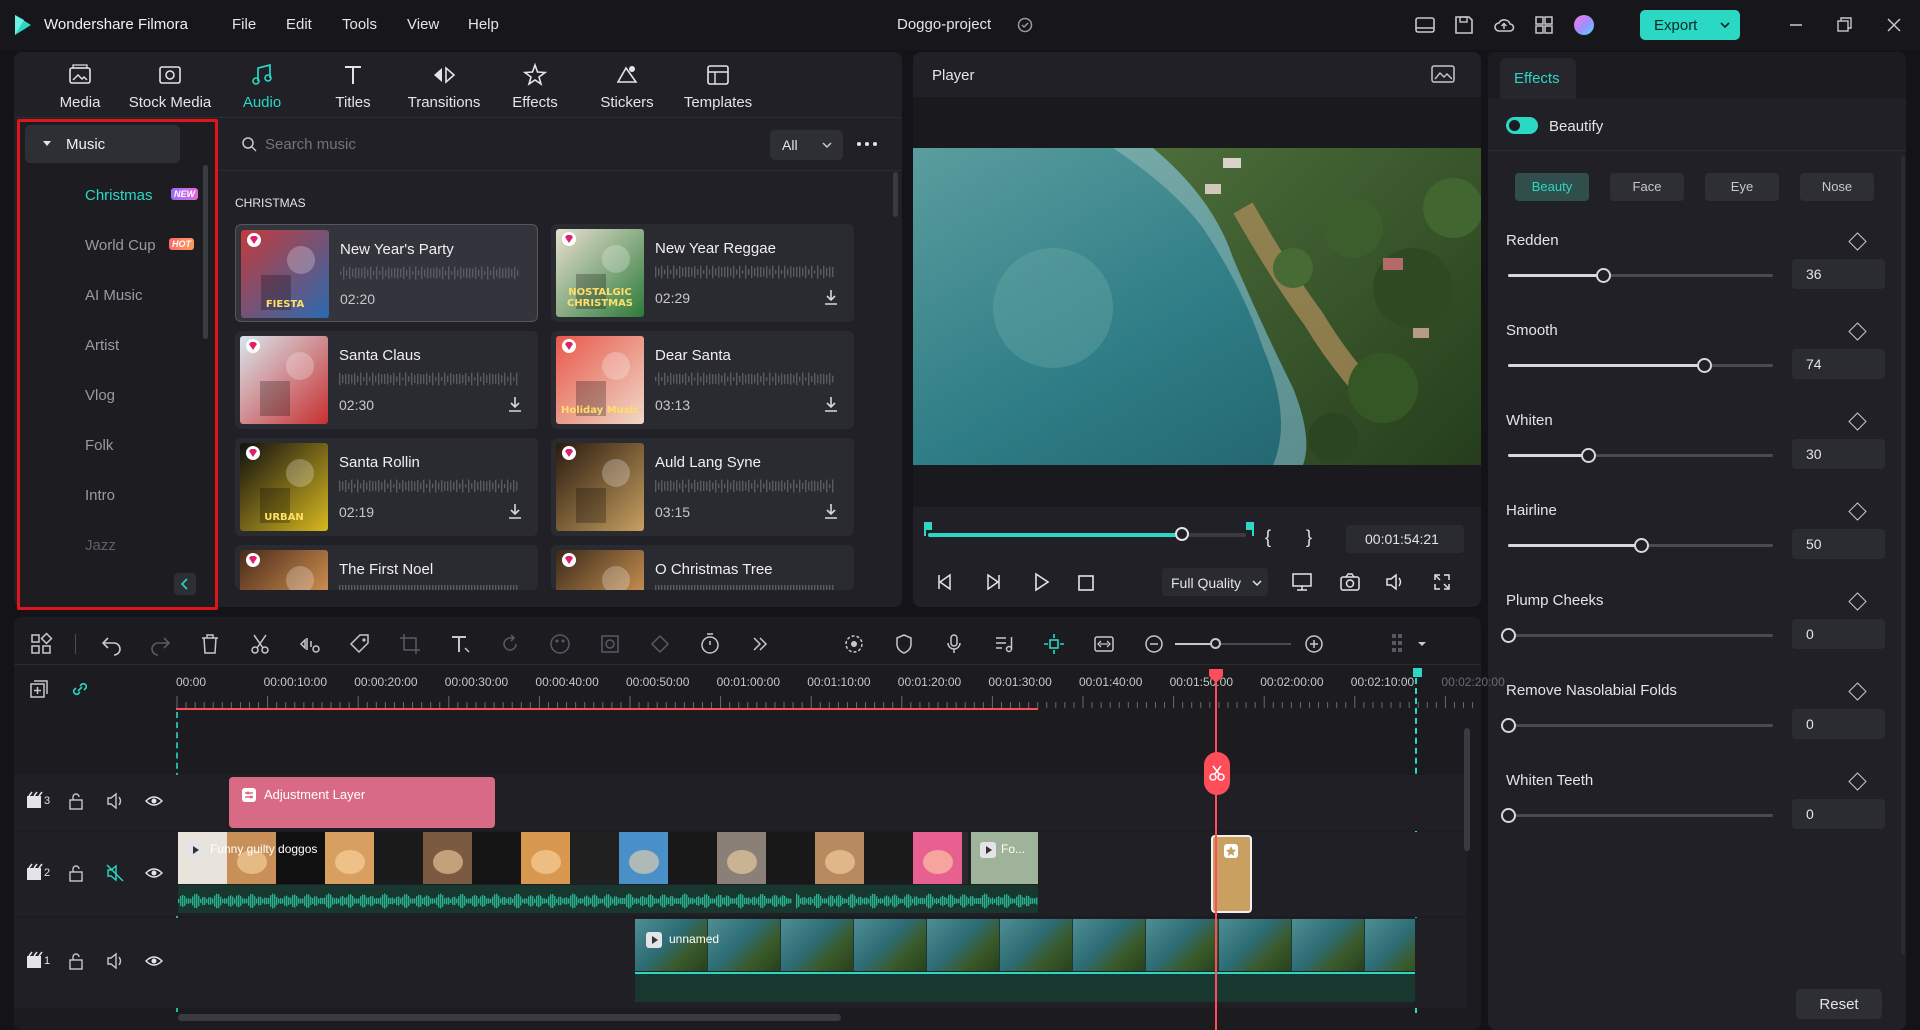  I want to click on mark-in-flag-icon, so click(929, 529).